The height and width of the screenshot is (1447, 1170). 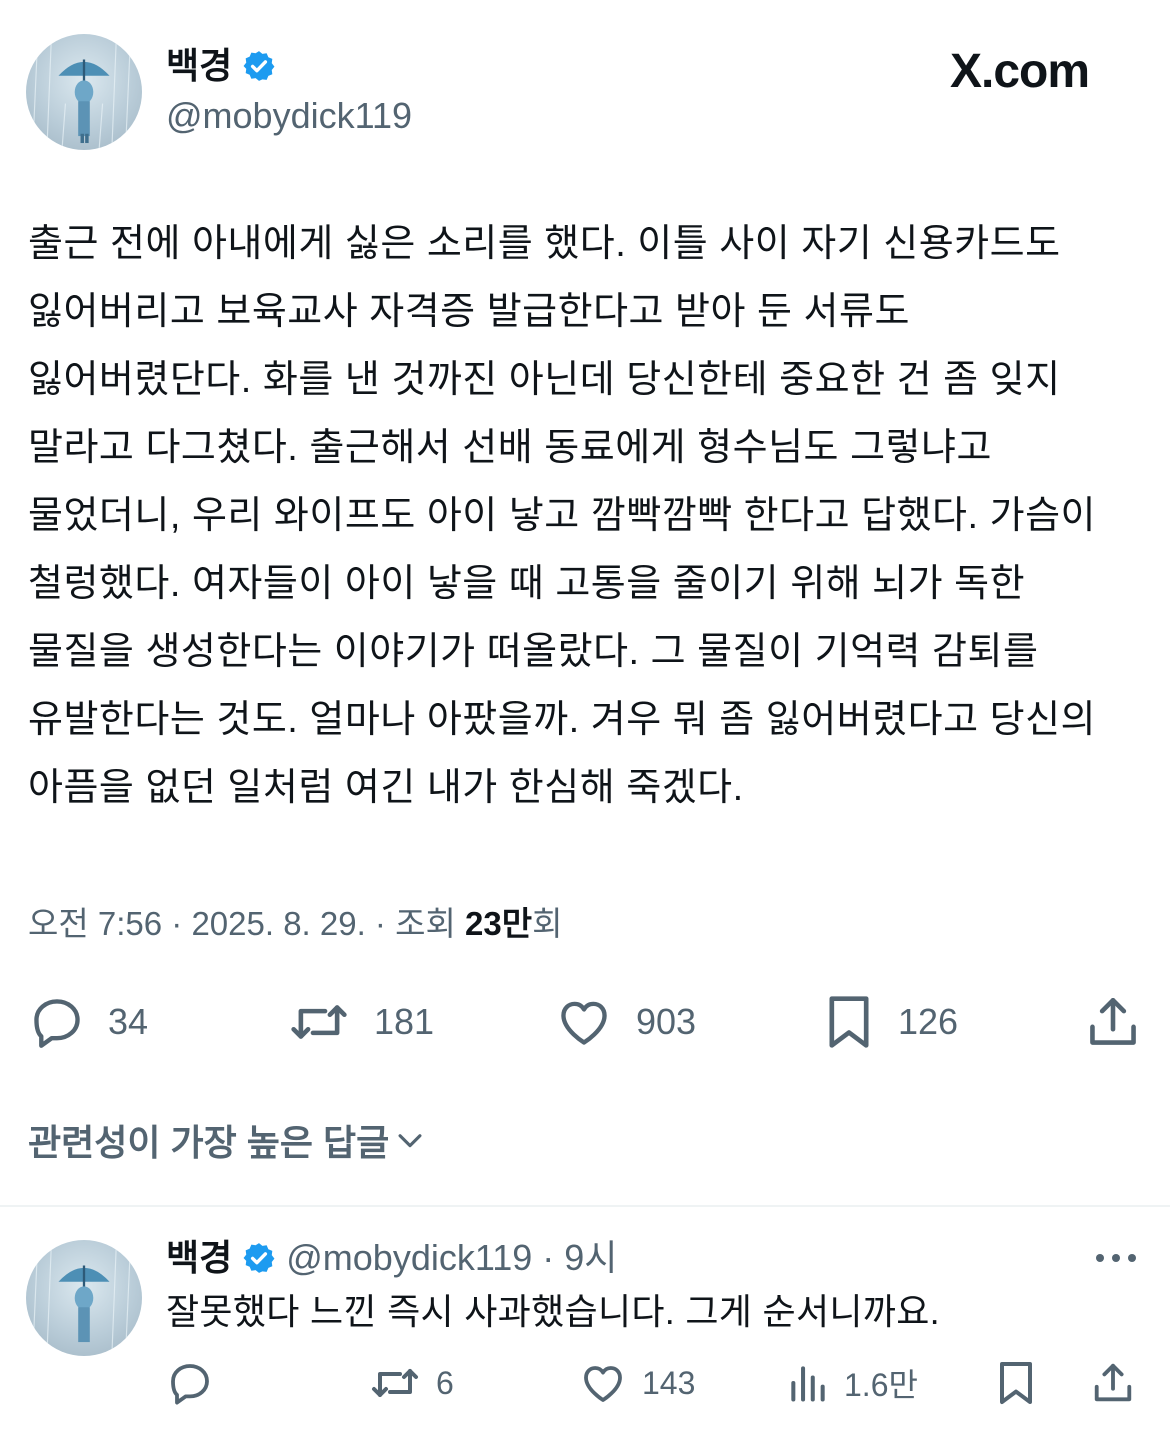 I want to click on like-button: 903, so click(x=625, y=1022).